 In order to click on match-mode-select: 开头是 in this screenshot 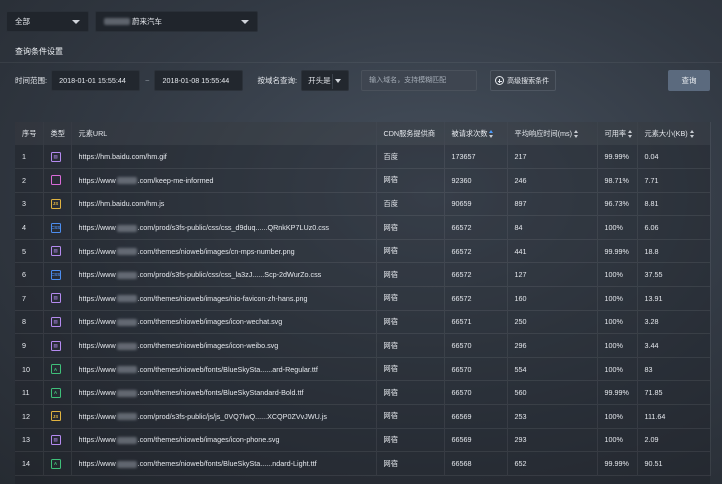, I will do `click(325, 80)`.